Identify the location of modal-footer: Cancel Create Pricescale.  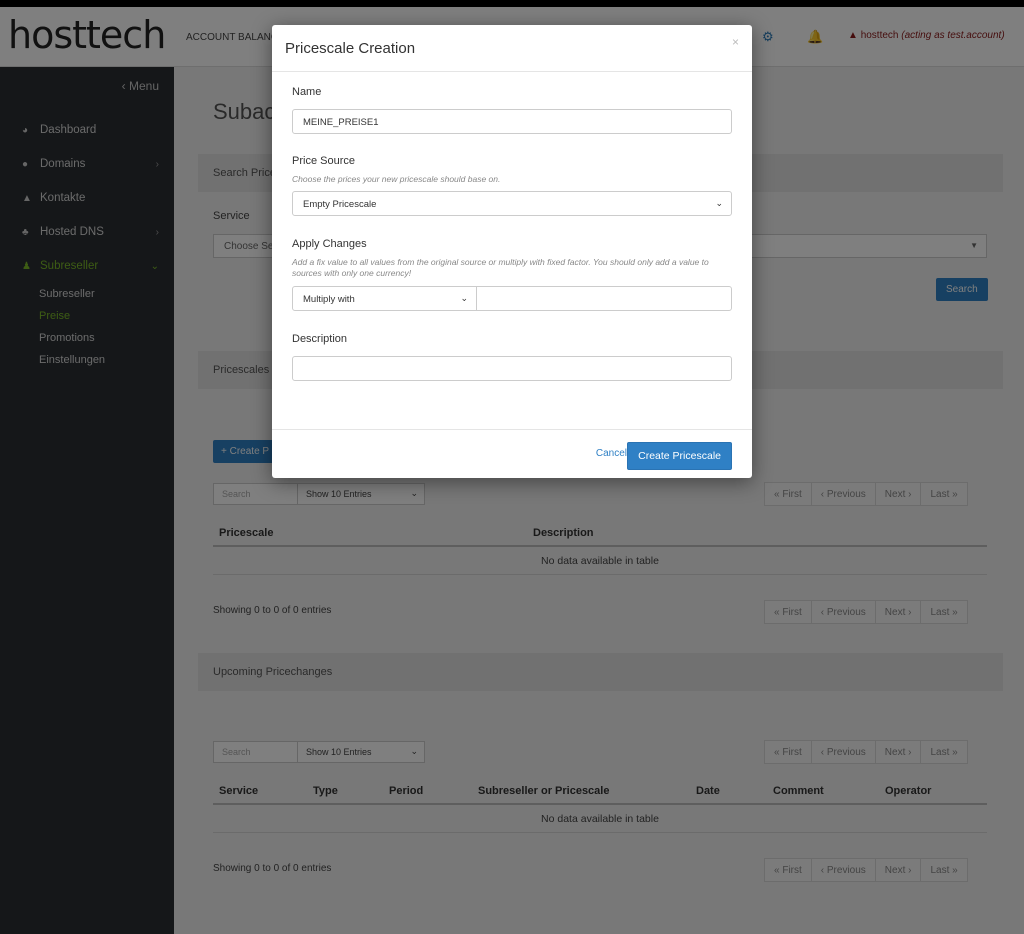
(512, 453).